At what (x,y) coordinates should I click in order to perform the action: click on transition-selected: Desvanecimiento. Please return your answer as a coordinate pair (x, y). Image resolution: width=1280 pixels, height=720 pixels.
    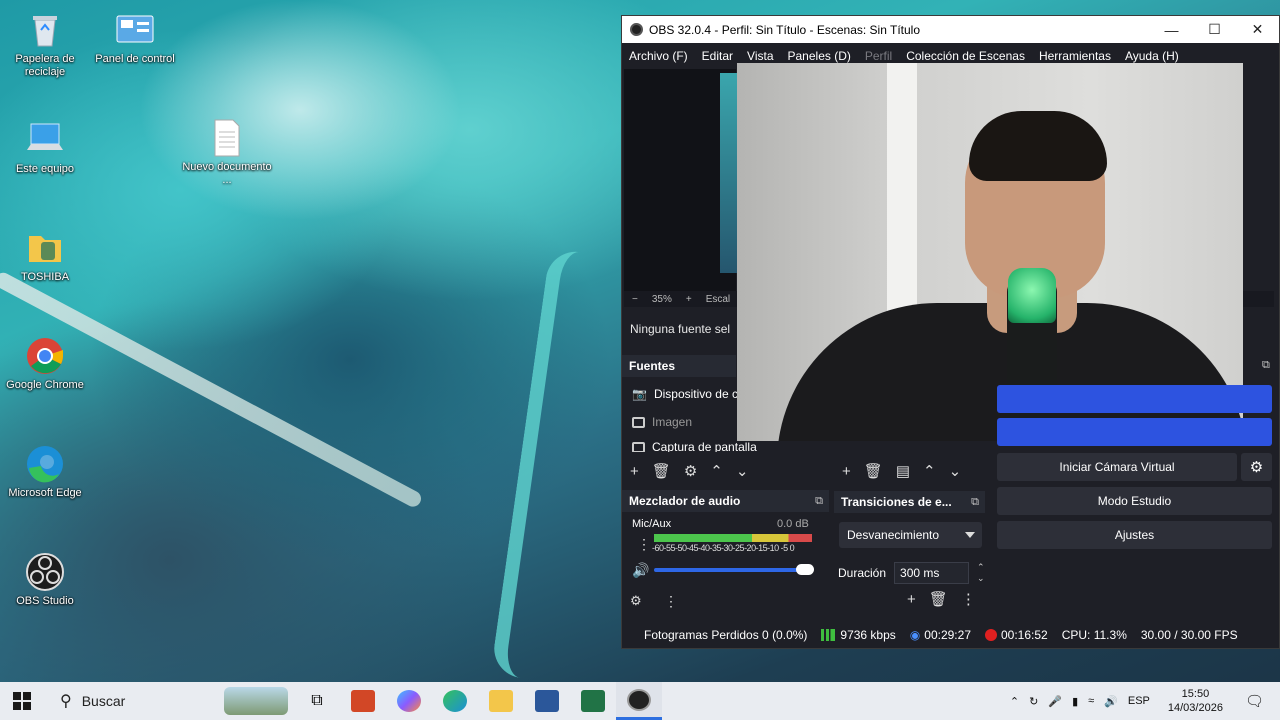
    Looking at the image, I should click on (893, 535).